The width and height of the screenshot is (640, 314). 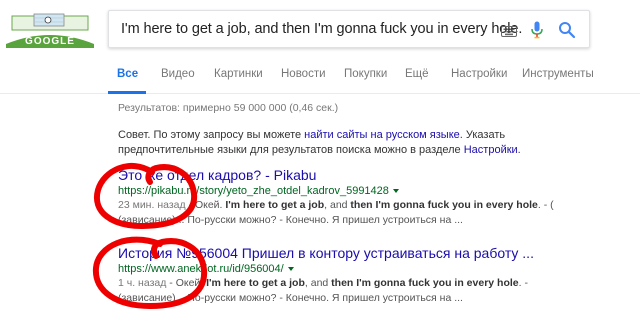 I want to click on result-title-link: Это же отдел кадров? - Pikabu, so click(x=368, y=175).